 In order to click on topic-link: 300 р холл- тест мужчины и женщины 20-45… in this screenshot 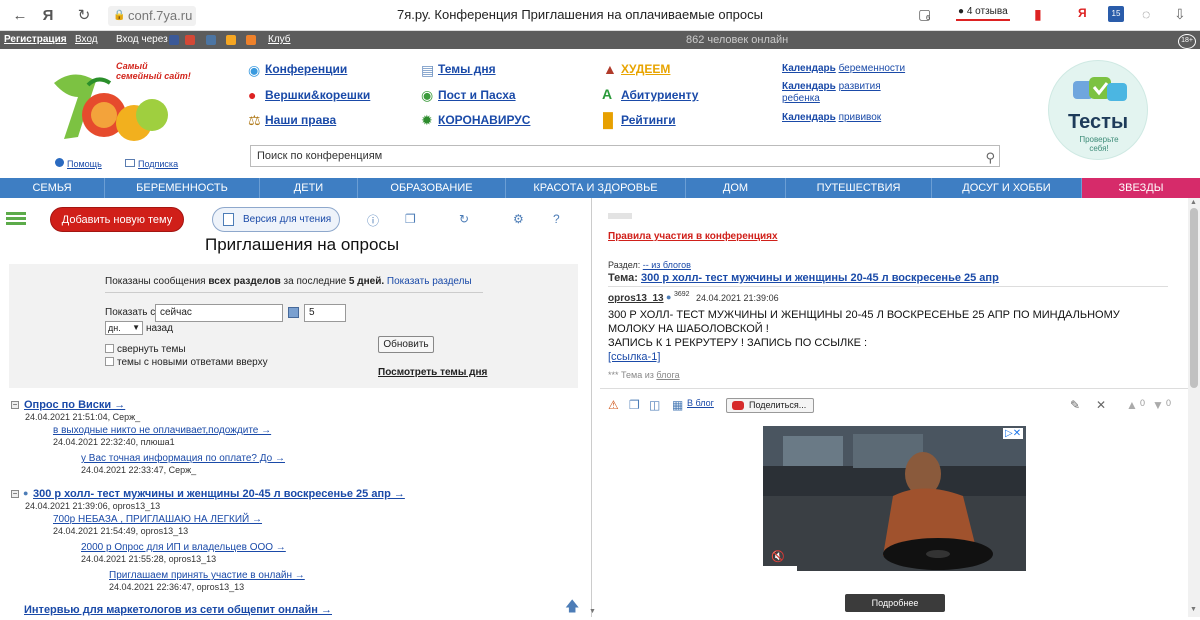, I will do `click(820, 278)`.